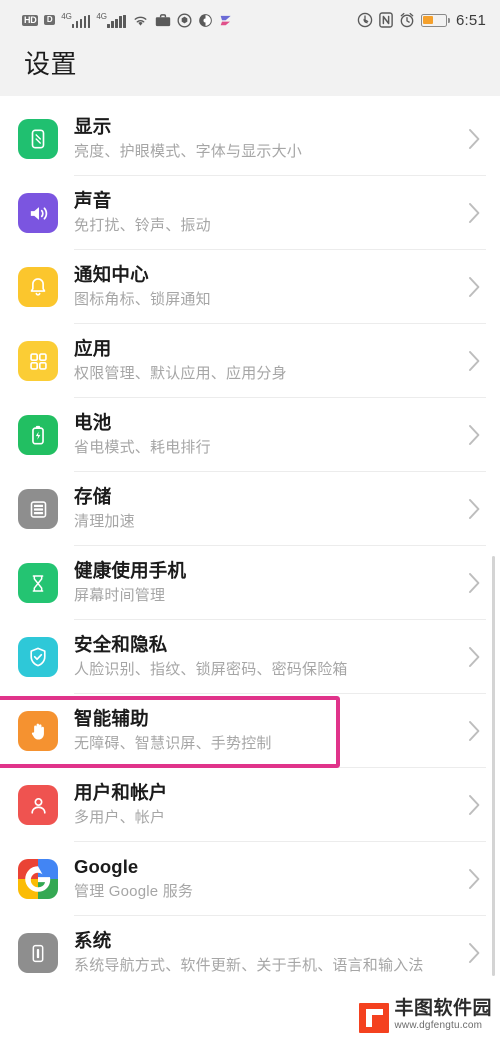  I want to click on settings-row-subtitle: 免打扰、铃声、振动, so click(142, 226).